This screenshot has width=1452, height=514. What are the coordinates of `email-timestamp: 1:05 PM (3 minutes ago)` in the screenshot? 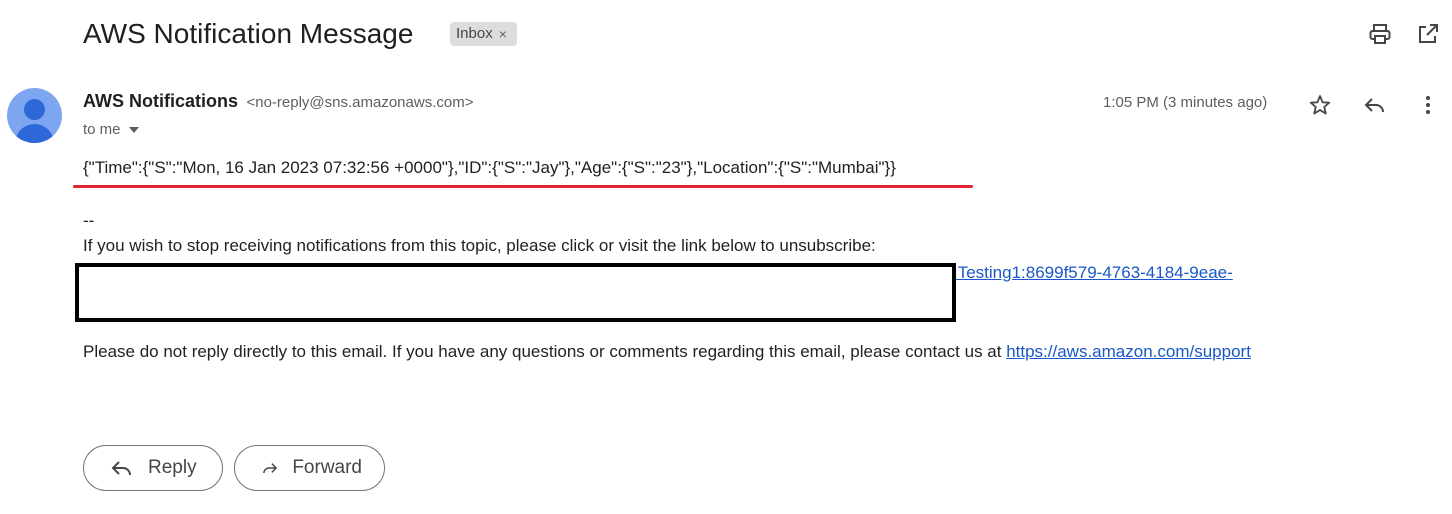 It's located at (1185, 102).